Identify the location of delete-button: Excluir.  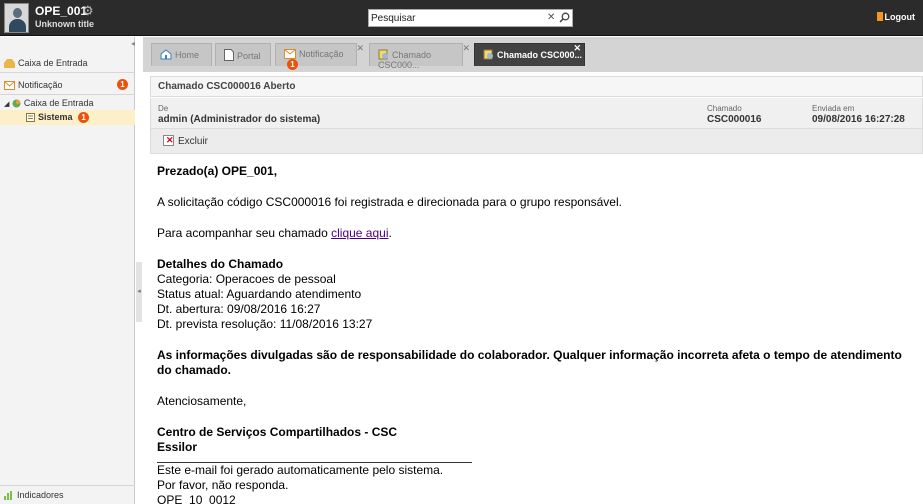
(185, 141).